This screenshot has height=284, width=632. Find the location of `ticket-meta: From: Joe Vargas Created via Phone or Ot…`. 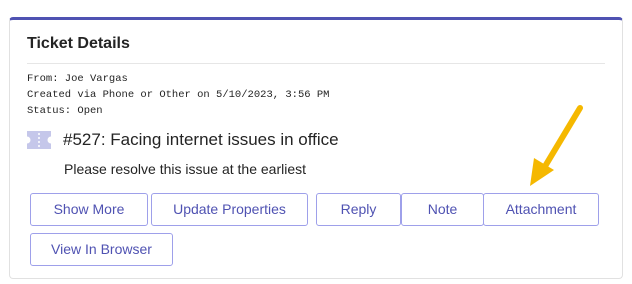

ticket-meta: From: Joe Vargas Created via Phone or Ot… is located at coordinates (178, 95).